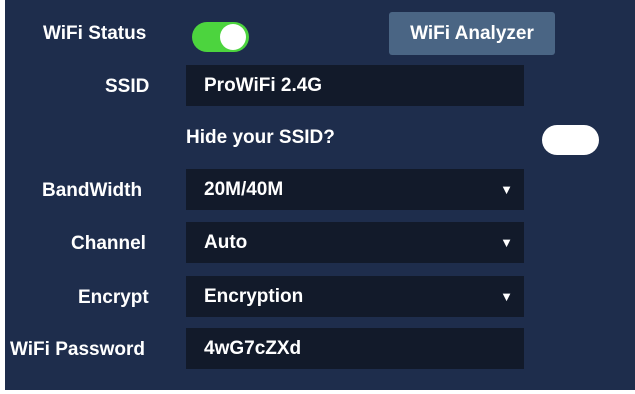 The height and width of the screenshot is (394, 635). Describe the element at coordinates (355, 85) in the screenshot. I see `ssid-input: ProWiFi 2.4G` at that location.